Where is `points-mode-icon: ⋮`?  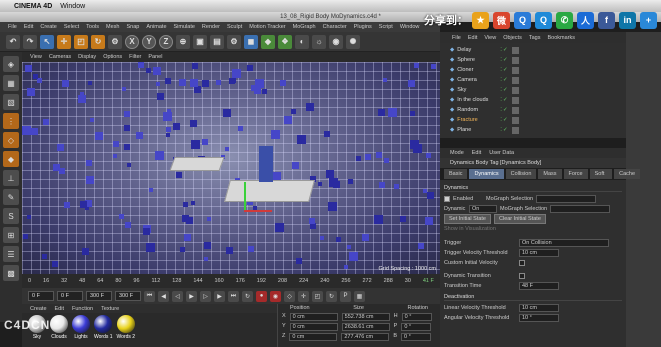
points-mode-icon: ⋮ is located at coordinates (11, 121).